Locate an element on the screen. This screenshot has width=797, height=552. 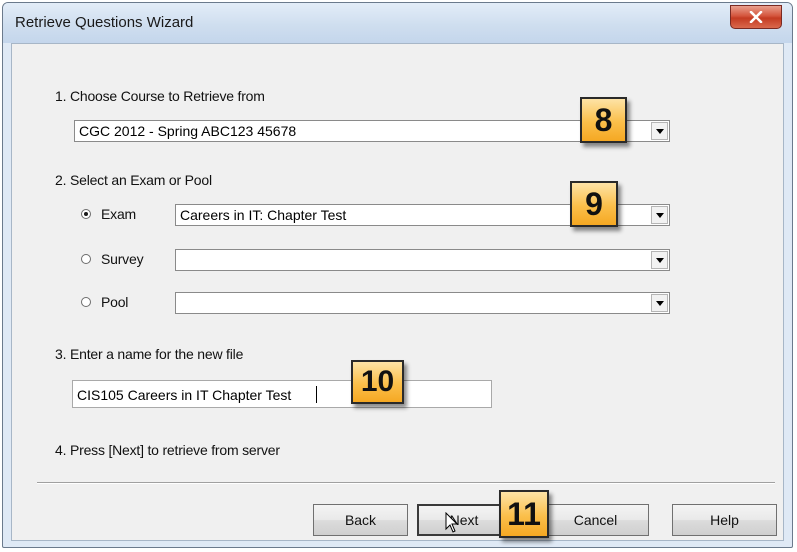
exam-radio is located at coordinates (86, 214).